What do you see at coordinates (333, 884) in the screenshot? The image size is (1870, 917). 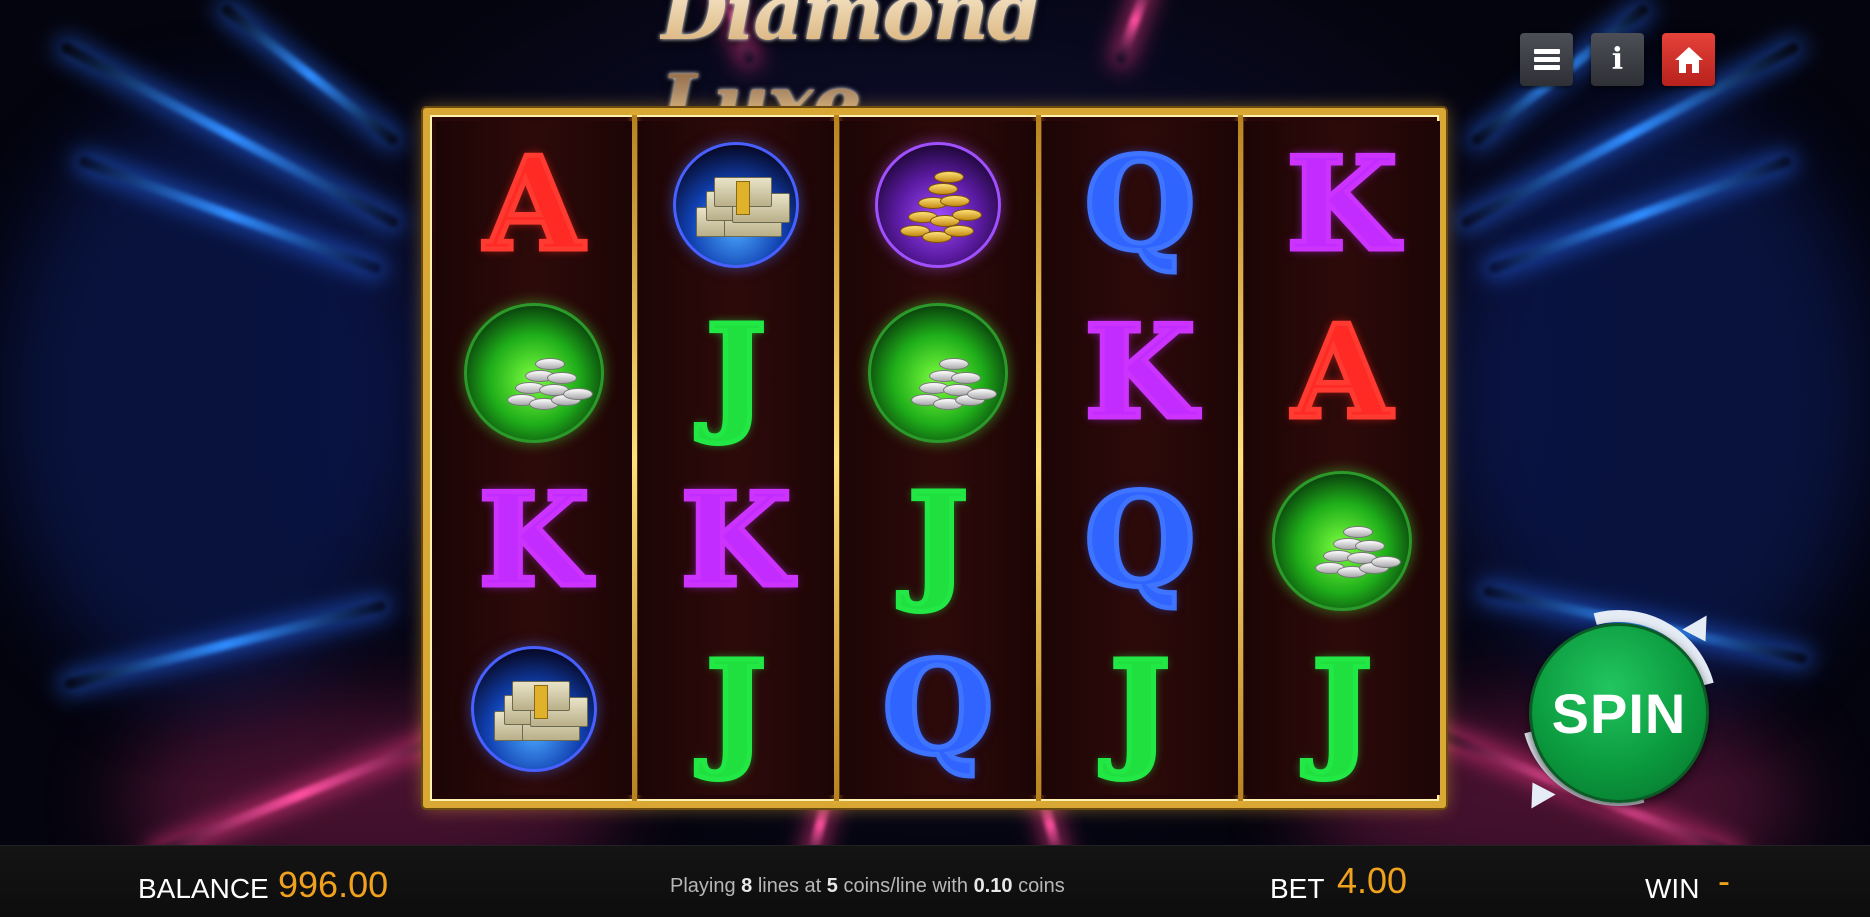 I see `balance-value: 996.00` at bounding box center [333, 884].